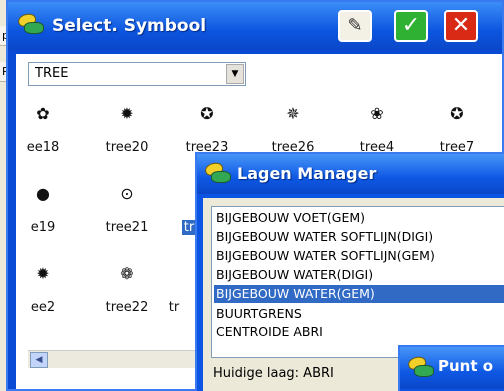 Image resolution: width=504 pixels, height=391 pixels. What do you see at coordinates (235, 74) in the screenshot?
I see `chevron-down-icon: ▼` at bounding box center [235, 74].